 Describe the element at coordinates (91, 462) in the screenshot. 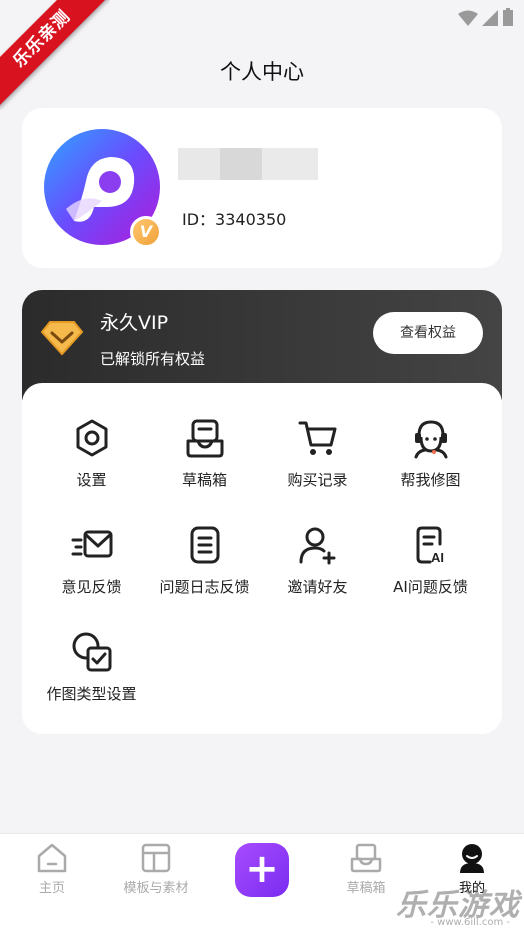

I see `feature-settings: 设置` at that location.